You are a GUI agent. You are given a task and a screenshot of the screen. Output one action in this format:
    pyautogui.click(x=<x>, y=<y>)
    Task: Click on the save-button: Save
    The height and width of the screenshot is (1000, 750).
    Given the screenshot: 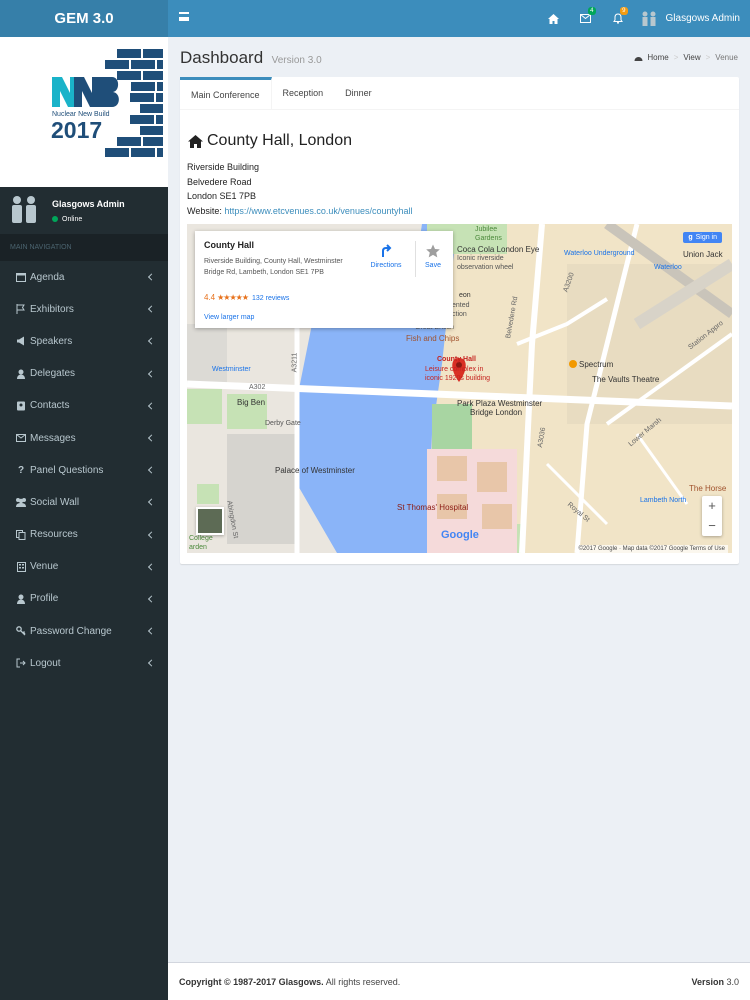 What is the action you would take?
    pyautogui.click(x=433, y=256)
    